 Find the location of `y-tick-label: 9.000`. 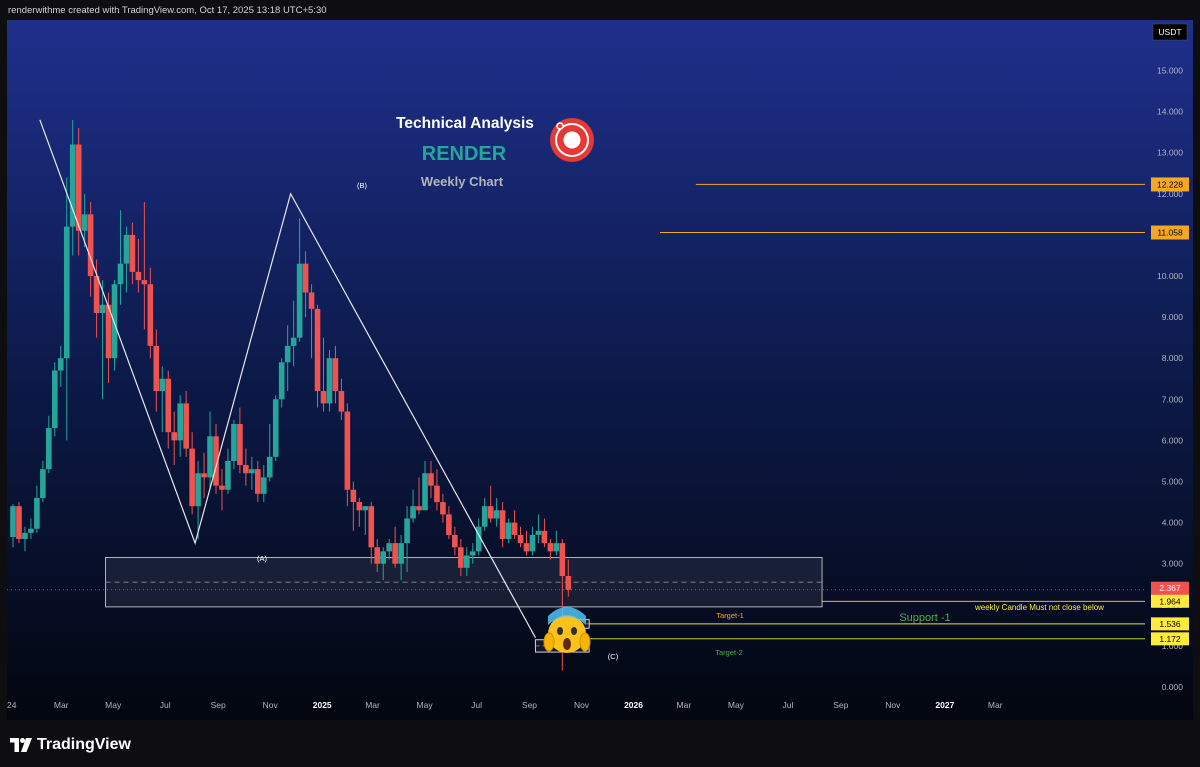

y-tick-label: 9.000 is located at coordinates (1173, 317).